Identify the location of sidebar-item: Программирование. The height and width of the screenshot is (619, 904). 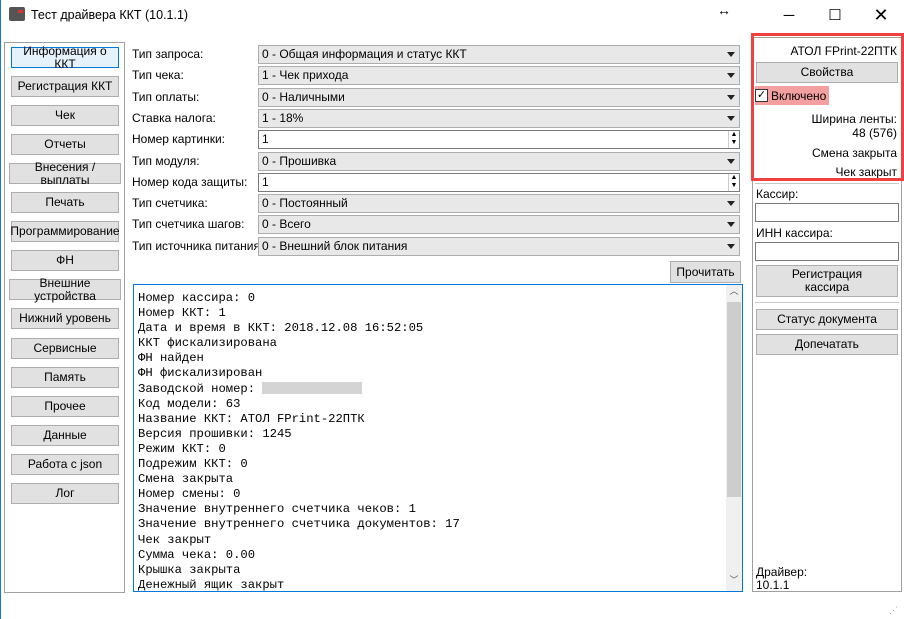
(65, 232).